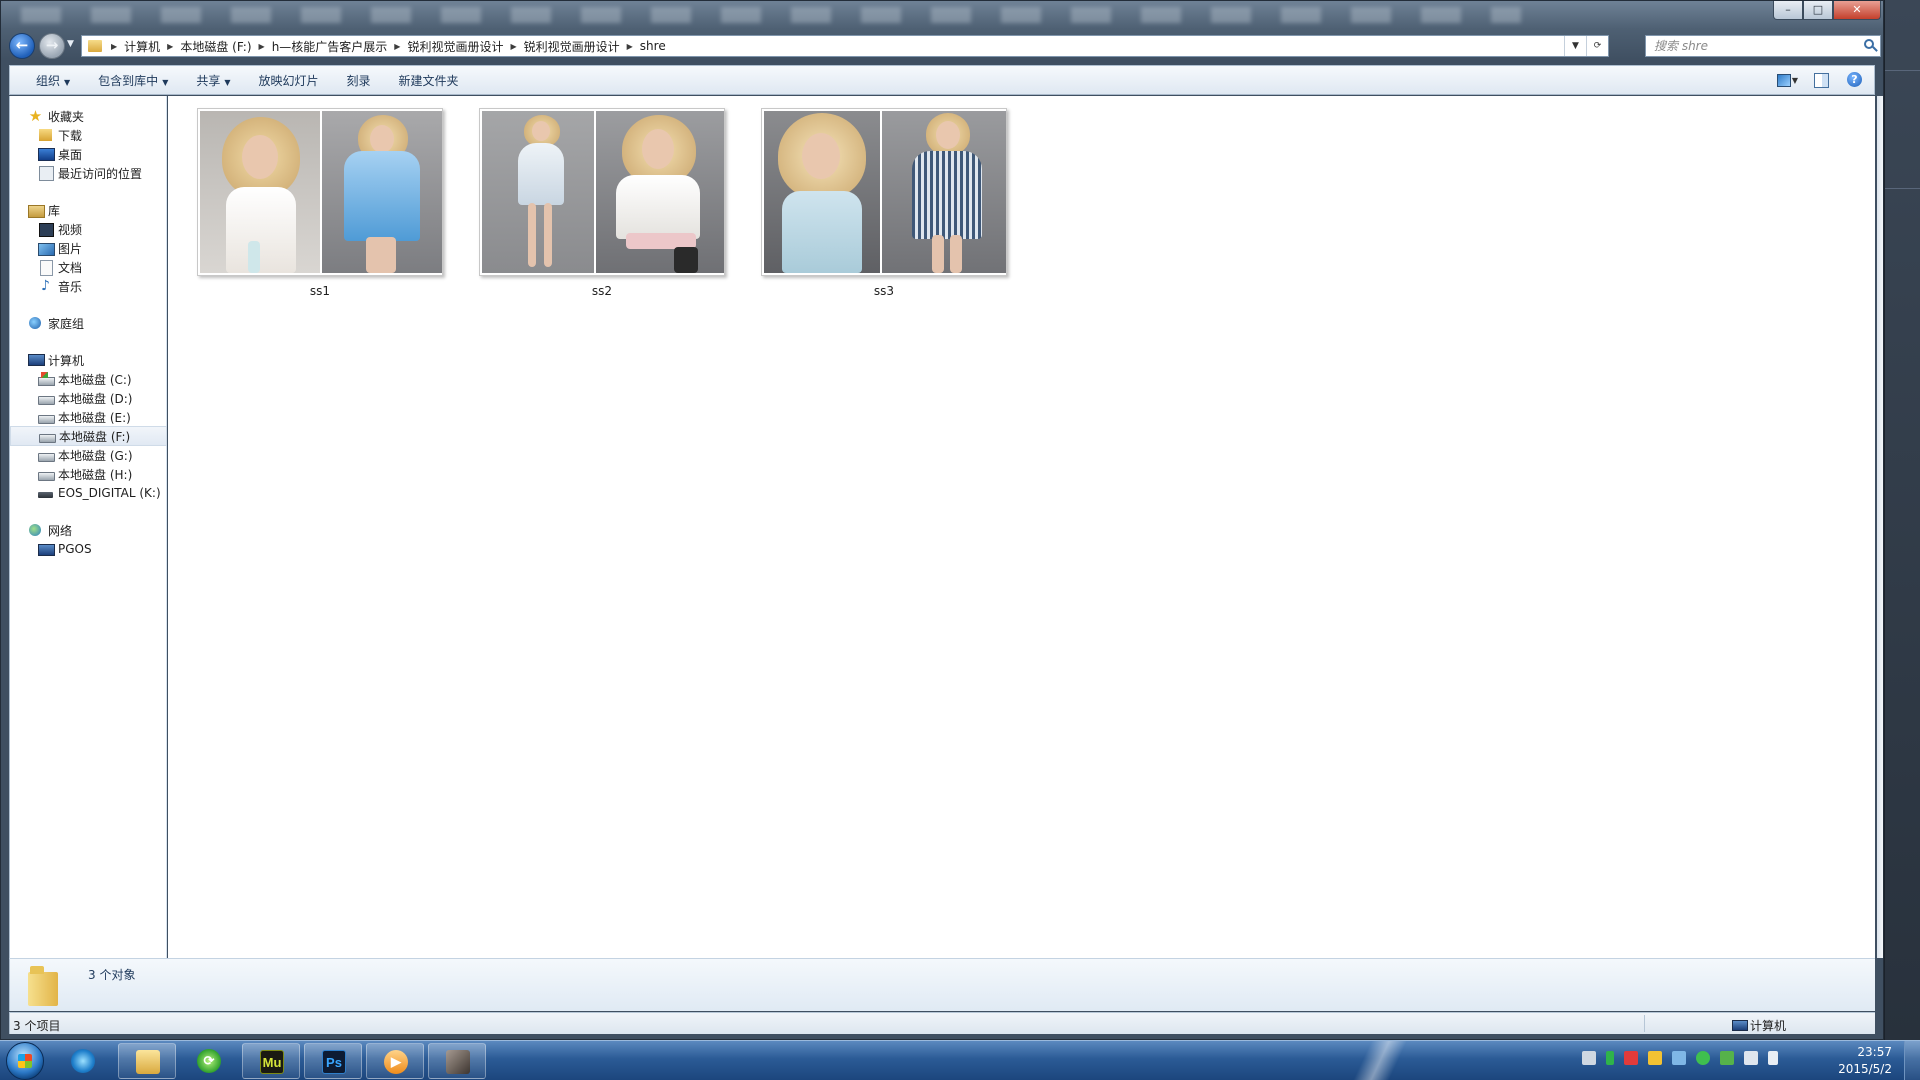  Describe the element at coordinates (449, 46) in the screenshot. I see `breadcrumb-album-folder: ▶ 锐利视觉画册设计` at that location.